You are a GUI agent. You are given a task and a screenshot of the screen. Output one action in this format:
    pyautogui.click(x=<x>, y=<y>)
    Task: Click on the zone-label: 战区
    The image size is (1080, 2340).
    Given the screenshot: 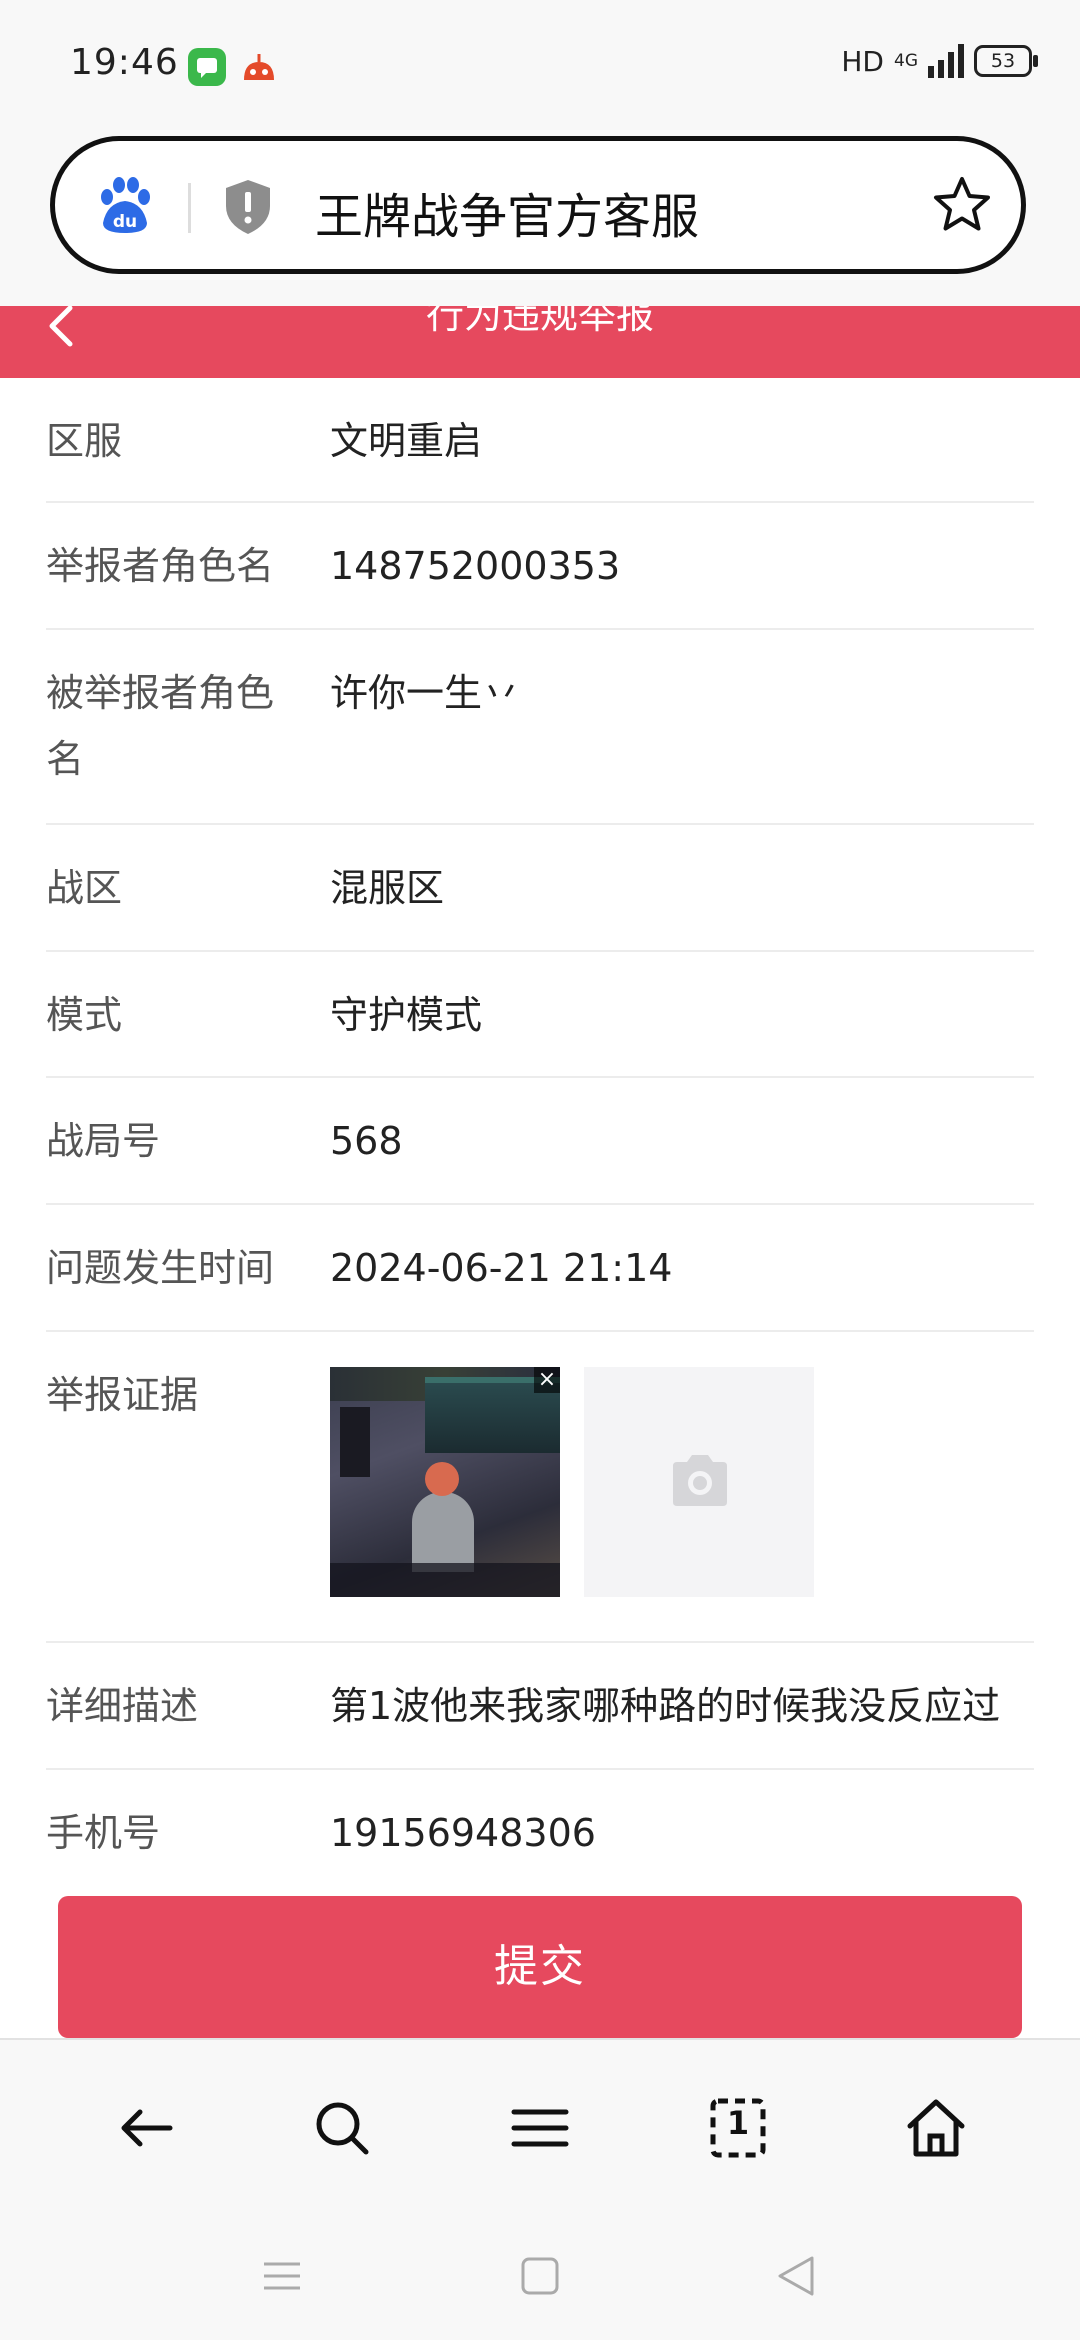 What is the action you would take?
    pyautogui.click(x=84, y=888)
    